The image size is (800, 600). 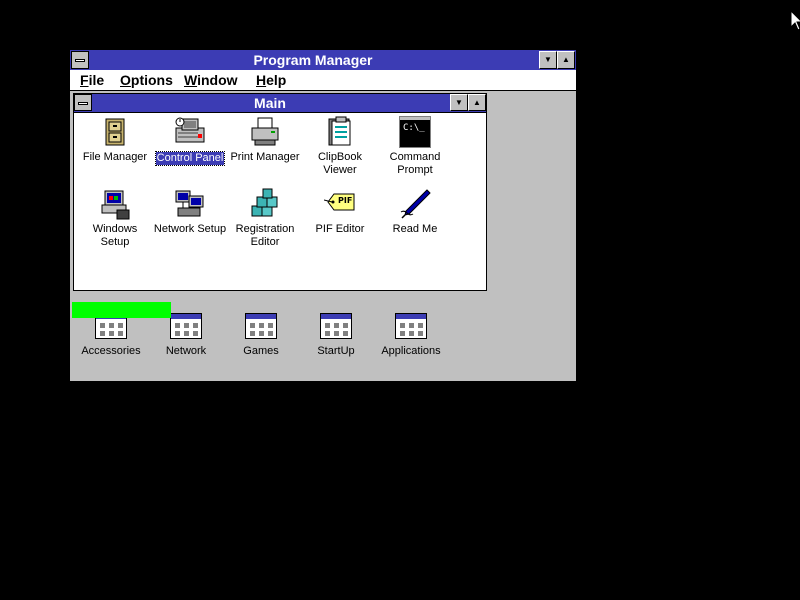 What do you see at coordinates (340, 163) in the screenshot?
I see `program-item-label: ClipBook Viewer` at bounding box center [340, 163].